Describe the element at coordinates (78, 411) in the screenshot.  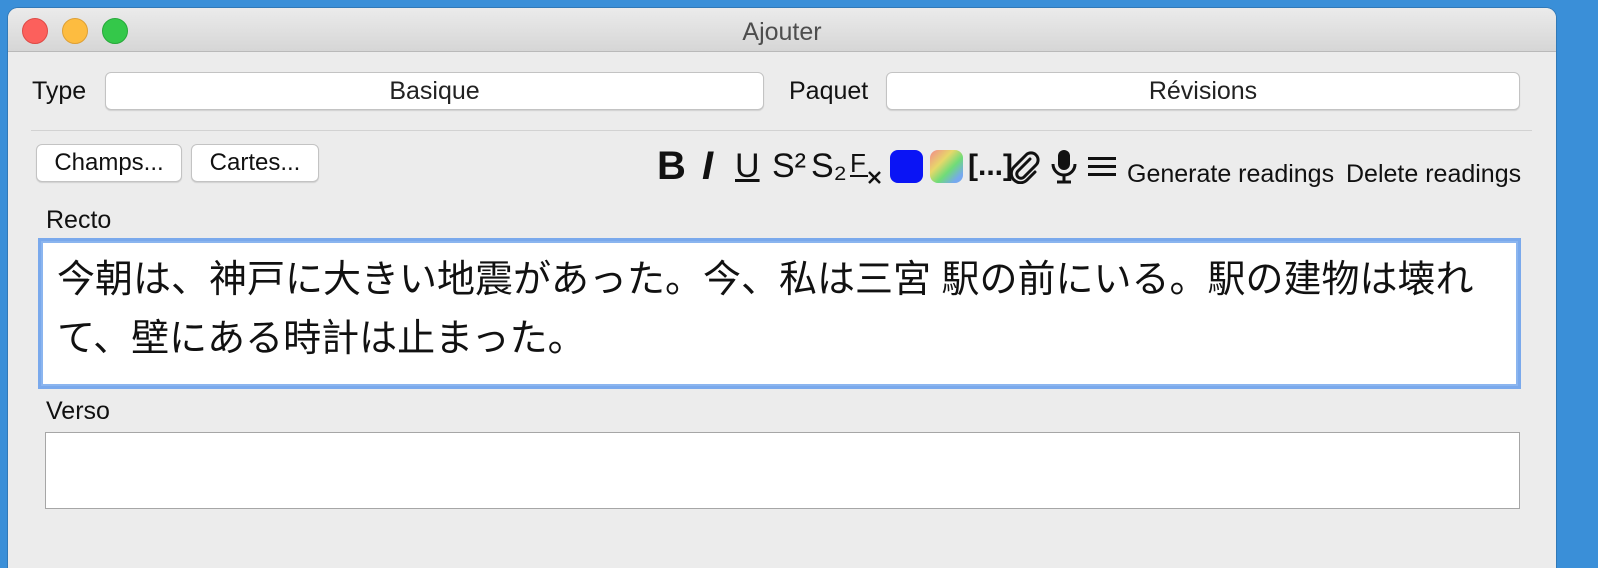
I see `back-field-label: Verso` at that location.